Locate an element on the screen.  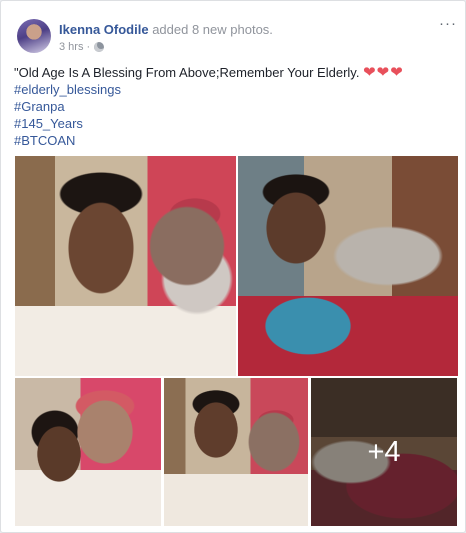
hashtag-145-years: #145_Years is located at coordinates (48, 123).